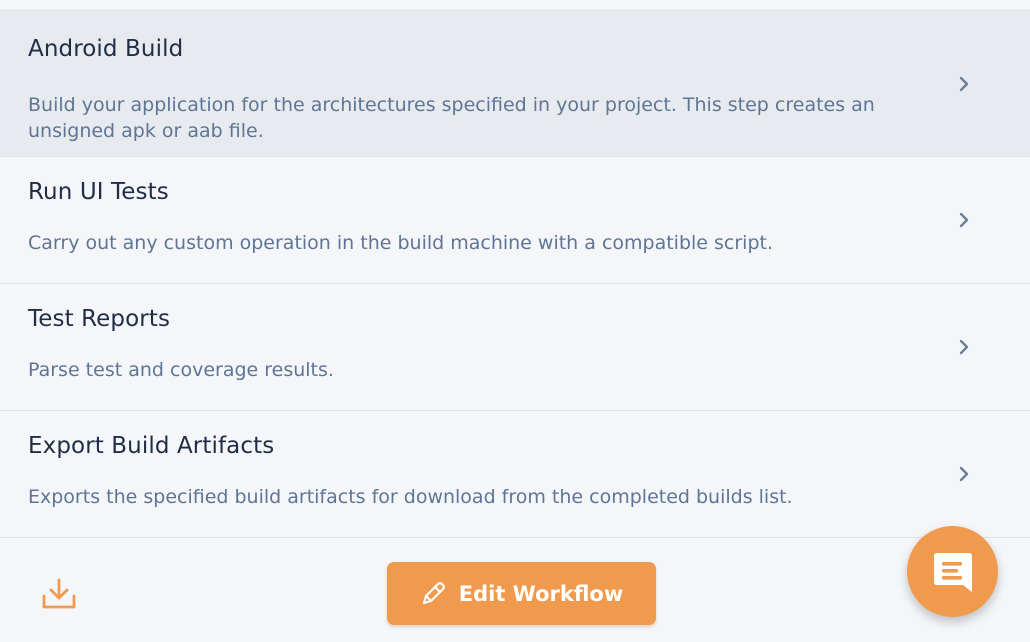 The width and height of the screenshot is (1030, 642). What do you see at coordinates (433, 592) in the screenshot?
I see `pencil-icon` at bounding box center [433, 592].